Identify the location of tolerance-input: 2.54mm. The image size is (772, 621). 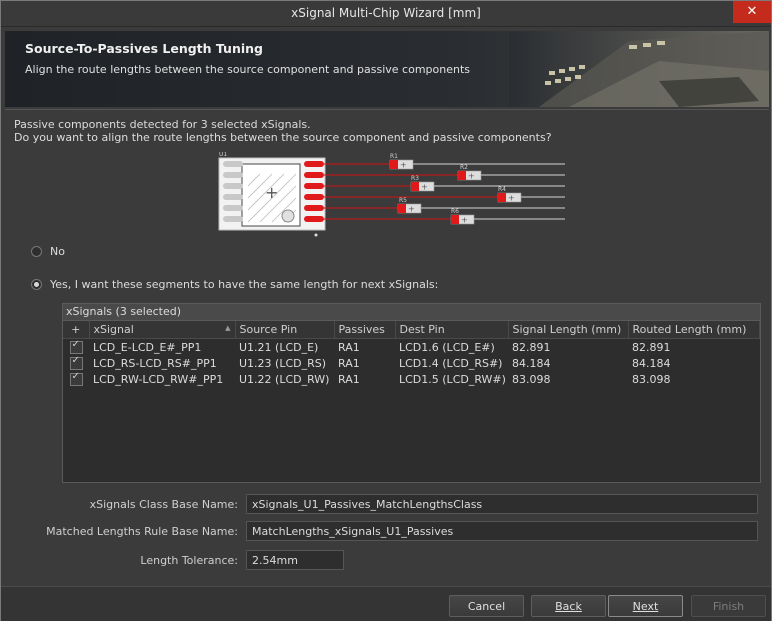
(295, 560).